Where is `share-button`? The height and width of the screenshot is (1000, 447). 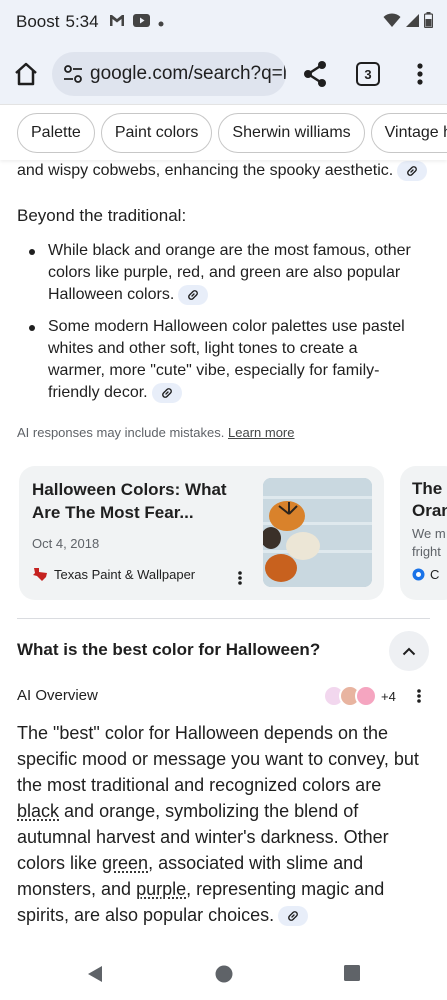 share-button is located at coordinates (315, 74).